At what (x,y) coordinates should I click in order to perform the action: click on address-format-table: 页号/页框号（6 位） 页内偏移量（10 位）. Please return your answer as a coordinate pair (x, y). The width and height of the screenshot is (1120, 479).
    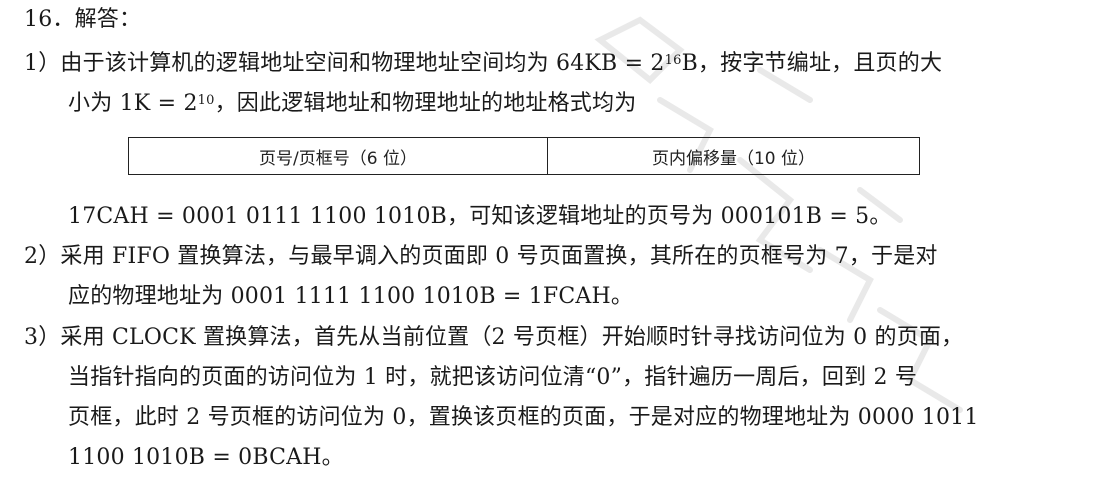
    Looking at the image, I should click on (524, 156).